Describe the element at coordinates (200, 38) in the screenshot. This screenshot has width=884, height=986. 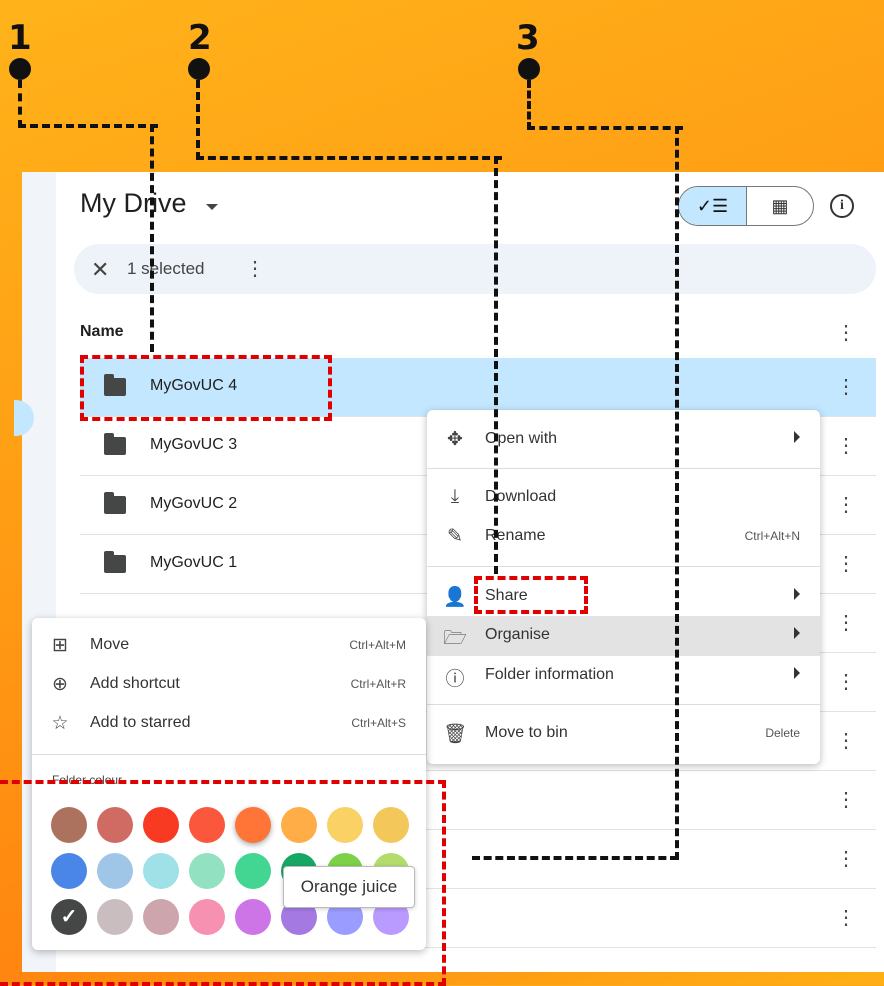
I see `callout-number-2: 2` at that location.